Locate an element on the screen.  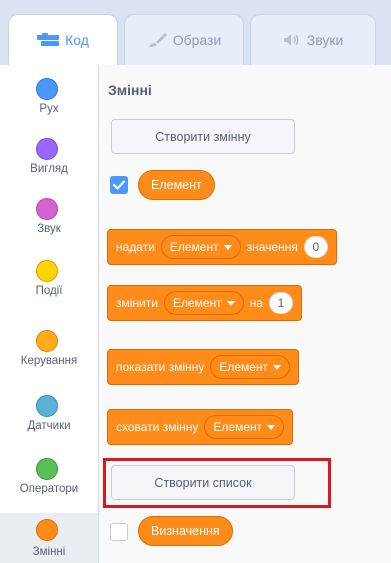
set-variable-block: надати Елемент значення 0 is located at coordinates (222, 247).